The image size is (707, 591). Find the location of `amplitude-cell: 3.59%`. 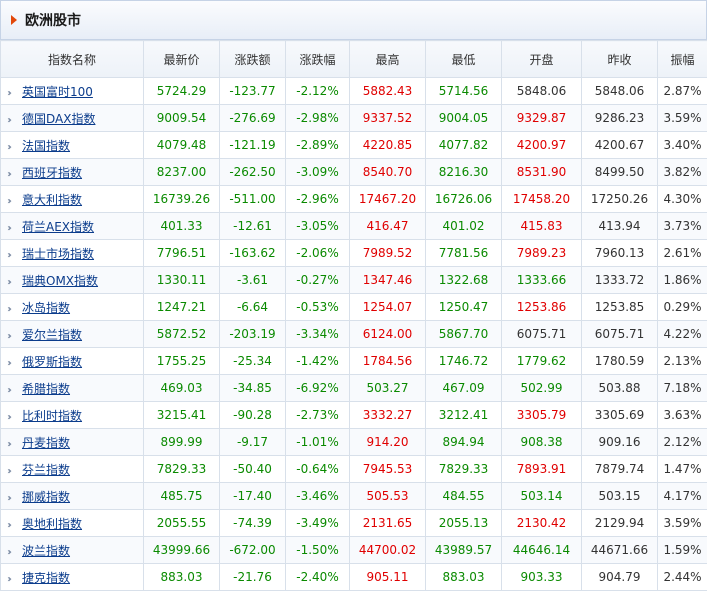

amplitude-cell: 3.59% is located at coordinates (682, 523).